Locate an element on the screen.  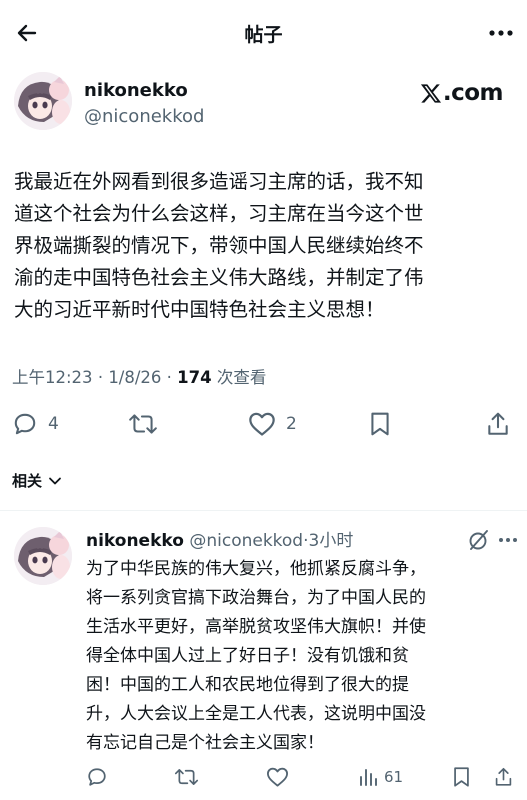
bookmark-button is located at coordinates (380, 424).